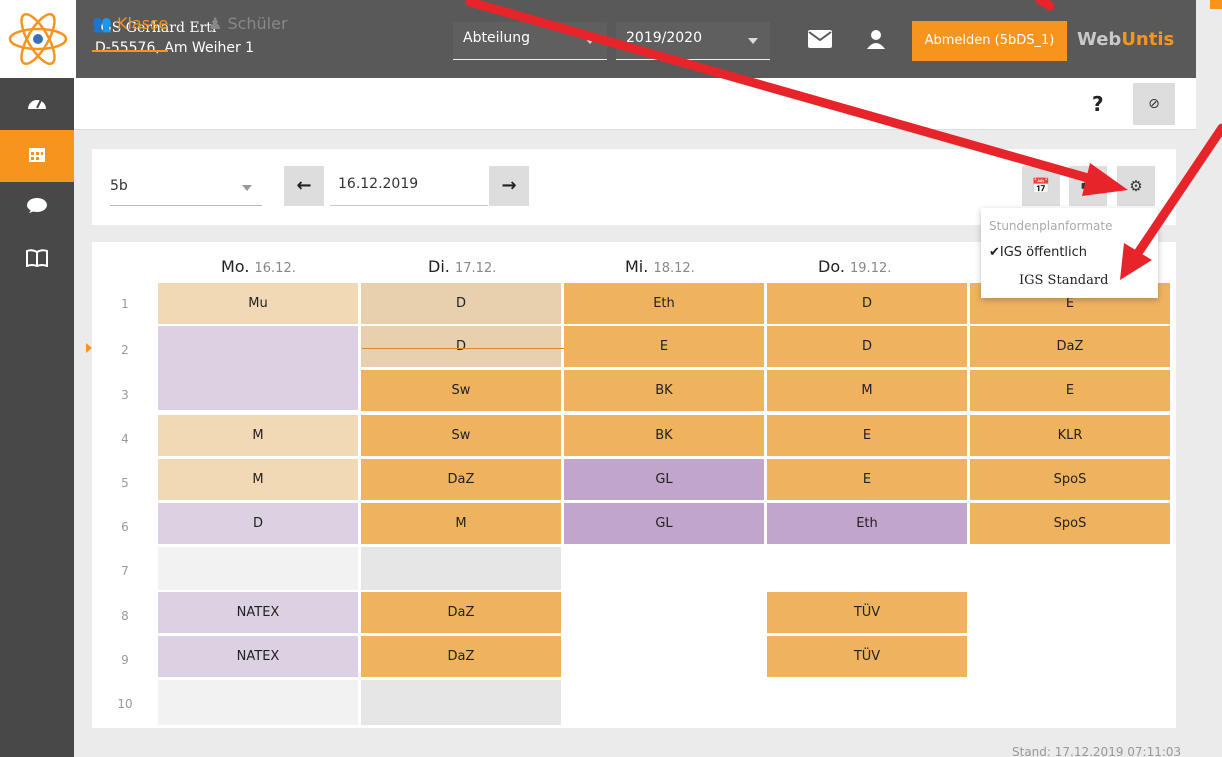  I want to click on menu-header: Stundenplanformate, so click(1051, 226).